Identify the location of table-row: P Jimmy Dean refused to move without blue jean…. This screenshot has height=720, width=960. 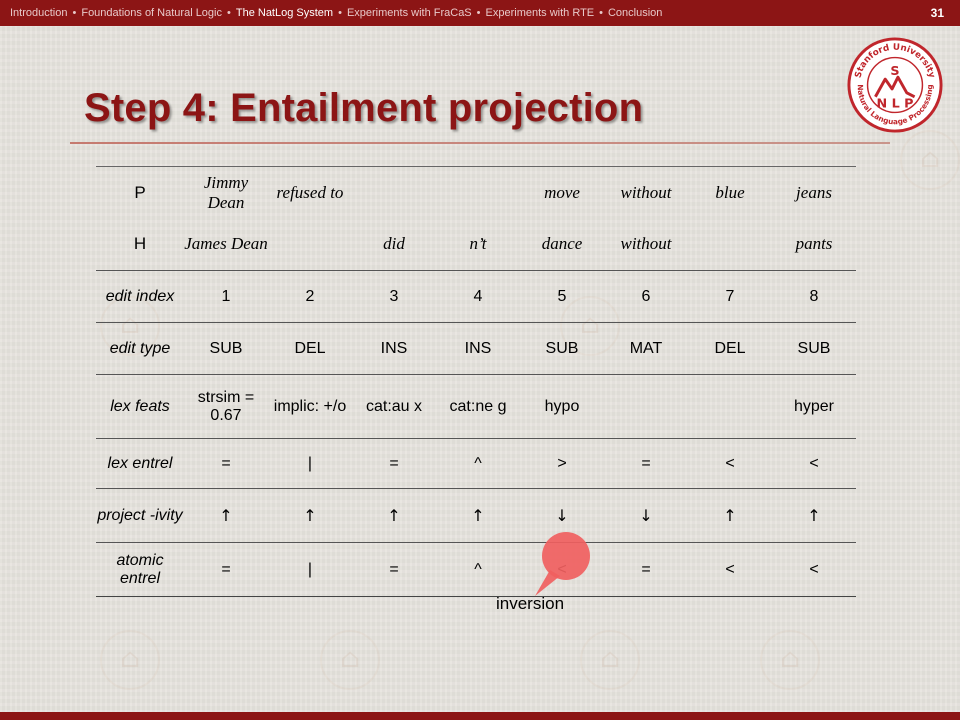
(476, 192).